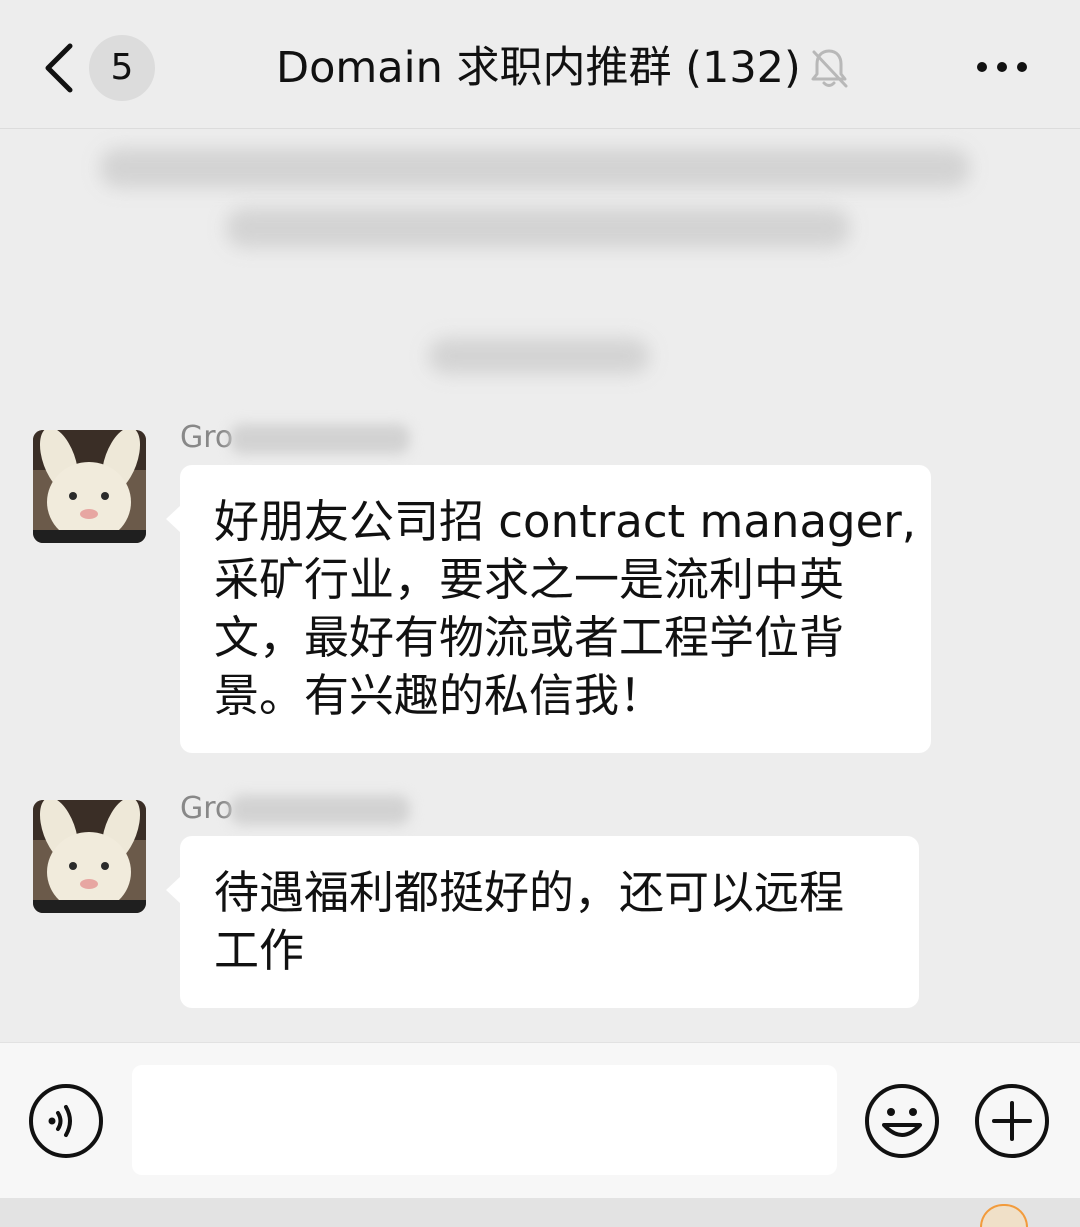 This screenshot has width=1080, height=1227. I want to click on bottom-strip, so click(540, 1212).